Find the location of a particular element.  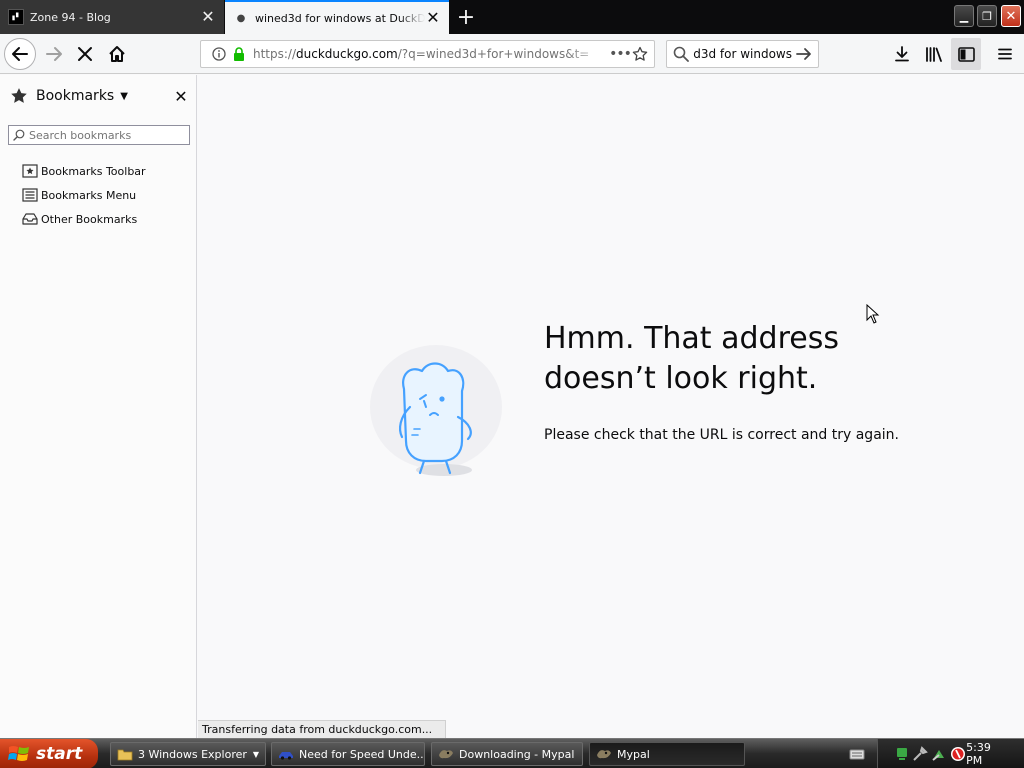

close-icon: ✕ is located at coordinates (1011, 16).